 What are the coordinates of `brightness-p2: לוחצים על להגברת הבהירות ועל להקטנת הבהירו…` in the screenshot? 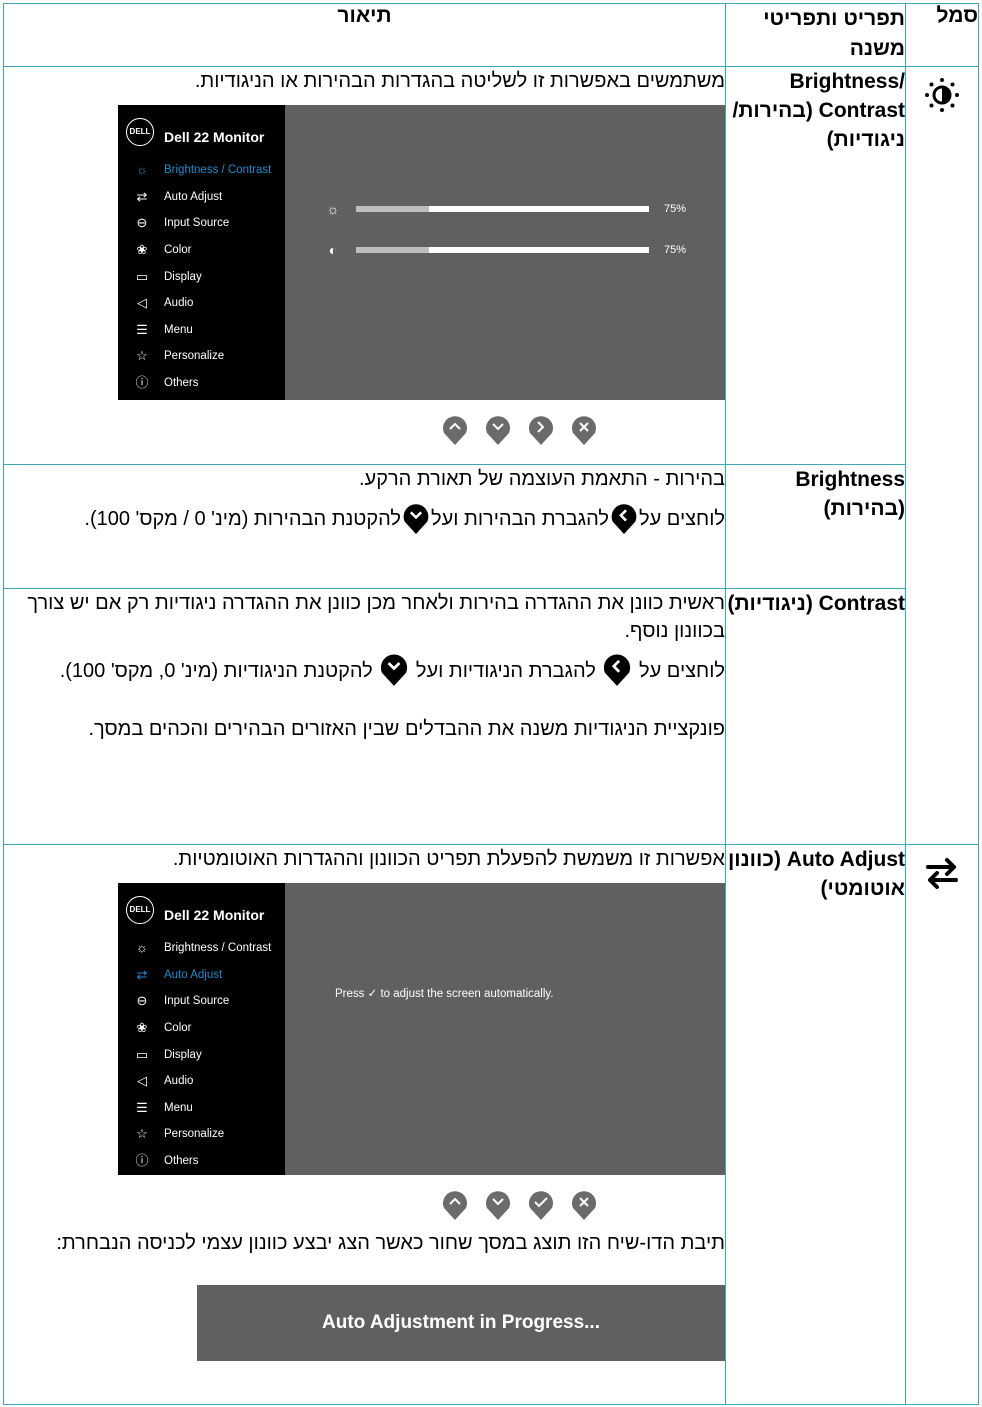 It's located at (364, 518).